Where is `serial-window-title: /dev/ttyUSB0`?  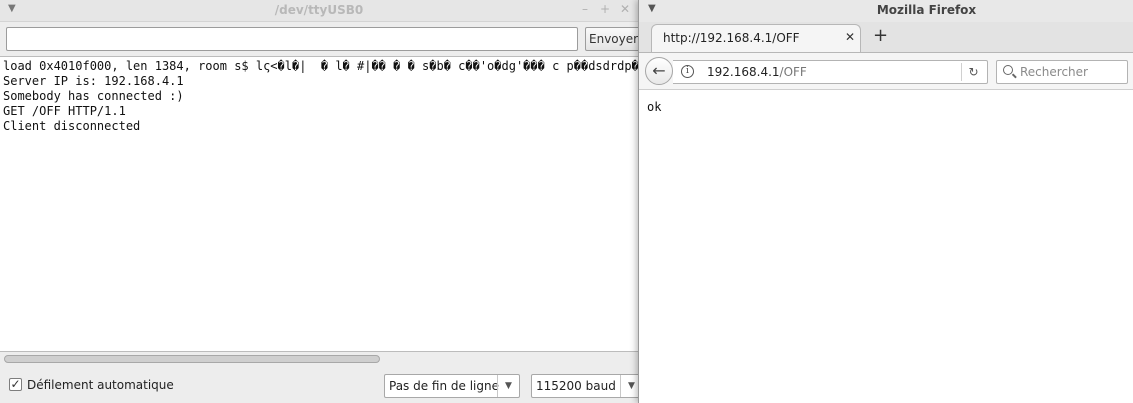
serial-window-title: /dev/ttyUSB0 is located at coordinates (319, 10).